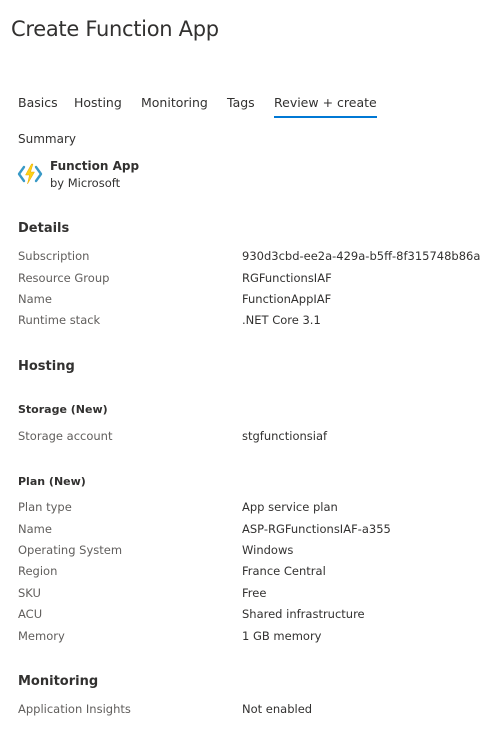  Describe the element at coordinates (284, 571) in the screenshot. I see `plan-value-region: France Central` at that location.